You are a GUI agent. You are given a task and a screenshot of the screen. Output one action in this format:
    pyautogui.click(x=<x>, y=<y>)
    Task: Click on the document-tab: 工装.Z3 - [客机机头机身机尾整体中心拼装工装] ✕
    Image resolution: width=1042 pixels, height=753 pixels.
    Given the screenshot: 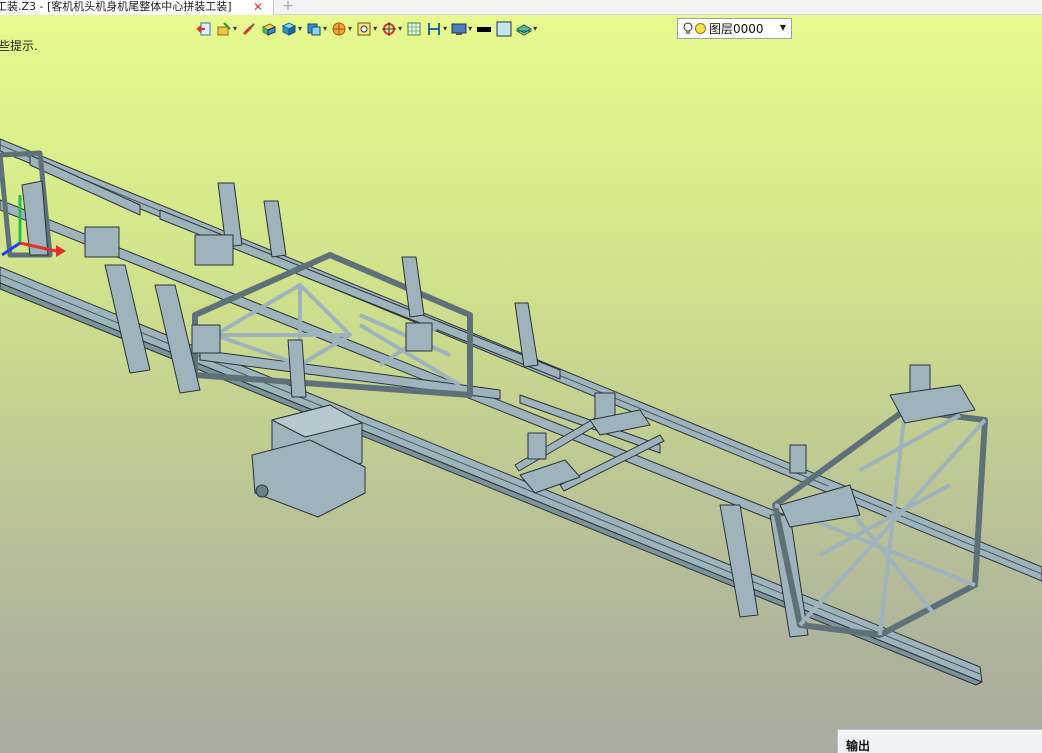 What is the action you would take?
    pyautogui.click(x=137, y=7)
    